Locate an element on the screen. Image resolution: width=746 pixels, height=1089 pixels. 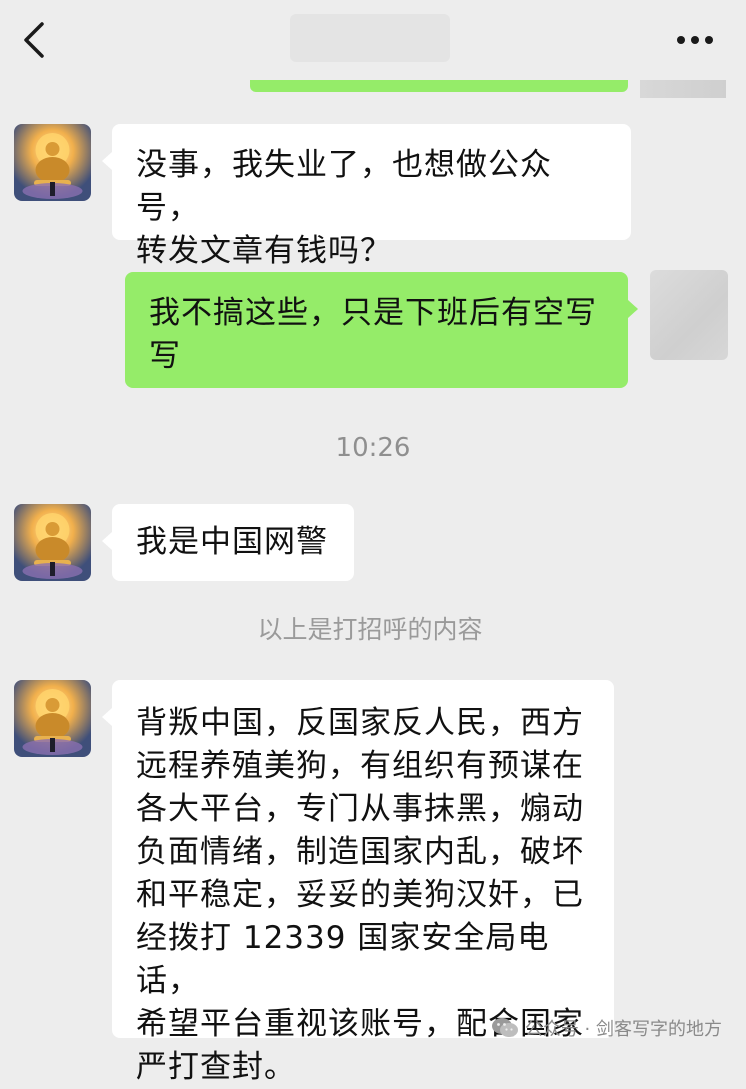
chat-title-blurred is located at coordinates (370, 38).